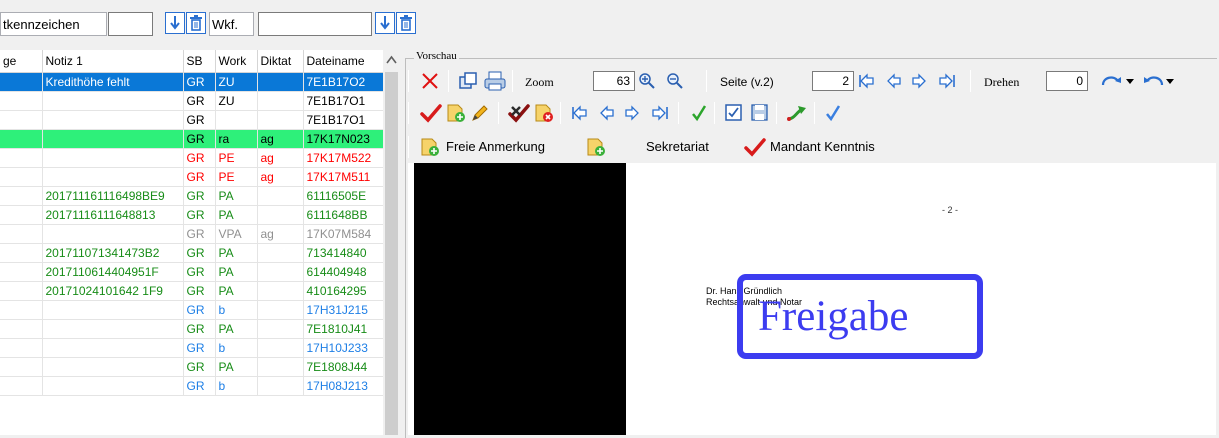 This screenshot has height=438, width=1219. Describe the element at coordinates (199, 61) in the screenshot. I see `col-header-sb: SB` at that location.